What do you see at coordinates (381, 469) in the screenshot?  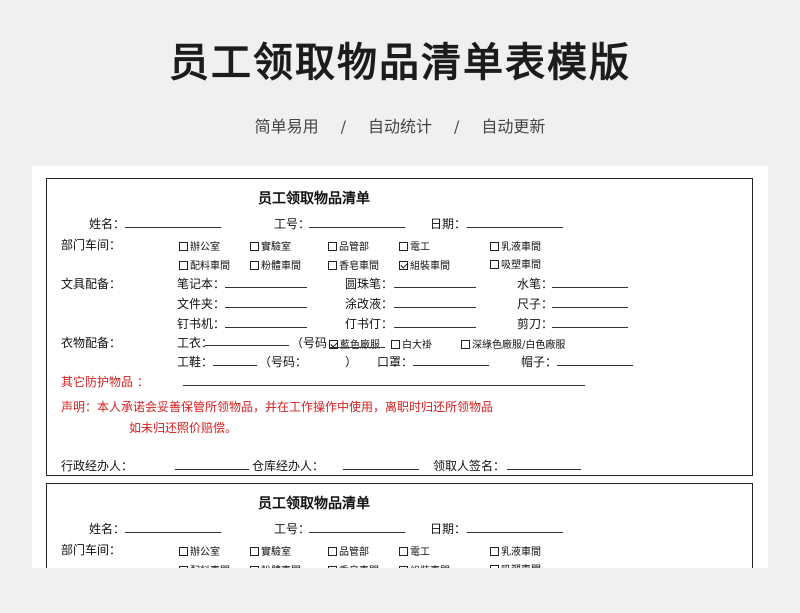 I see `warehouse-signature-field` at bounding box center [381, 469].